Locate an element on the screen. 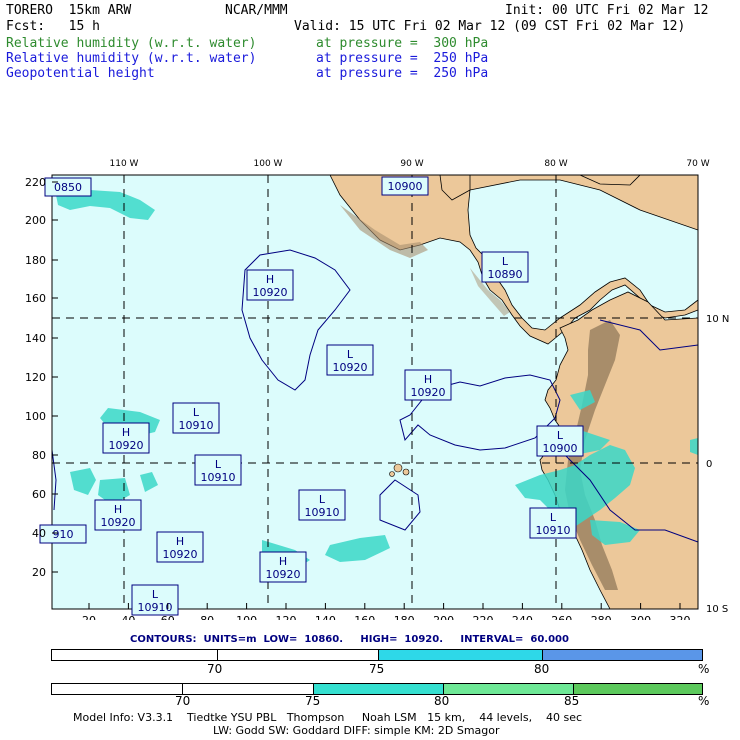 Image resolution: width=740 pixels, height=740 pixels. longitude-label: 70 W is located at coordinates (697, 164).